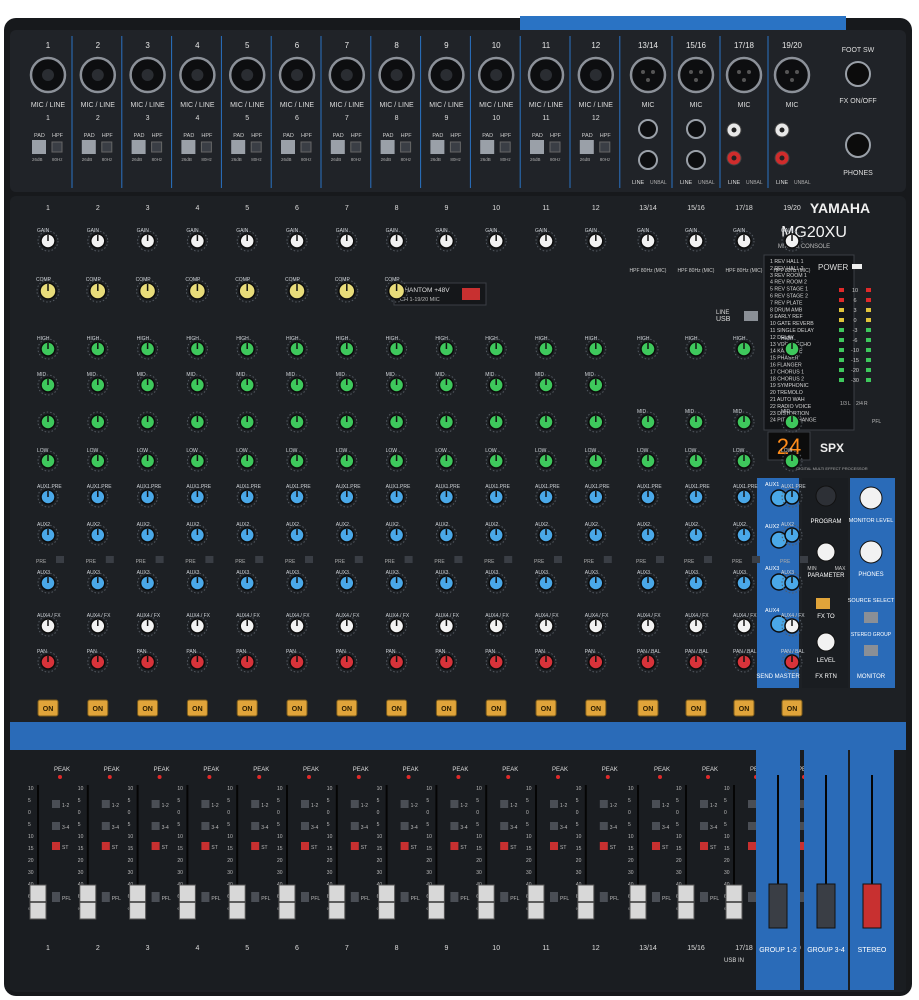 Image resolution: width=919 pixels, height=1000 pixels. Describe the element at coordinates (826, 552) in the screenshot. I see `parameter-knob` at that location.